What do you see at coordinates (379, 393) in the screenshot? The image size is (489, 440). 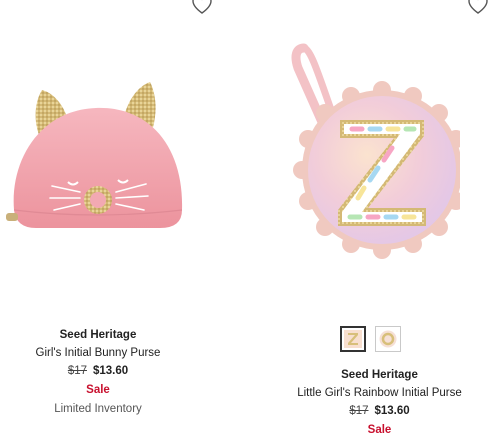 I see `product-name: Little Girl's Rainbow Initial Purse` at bounding box center [379, 393].